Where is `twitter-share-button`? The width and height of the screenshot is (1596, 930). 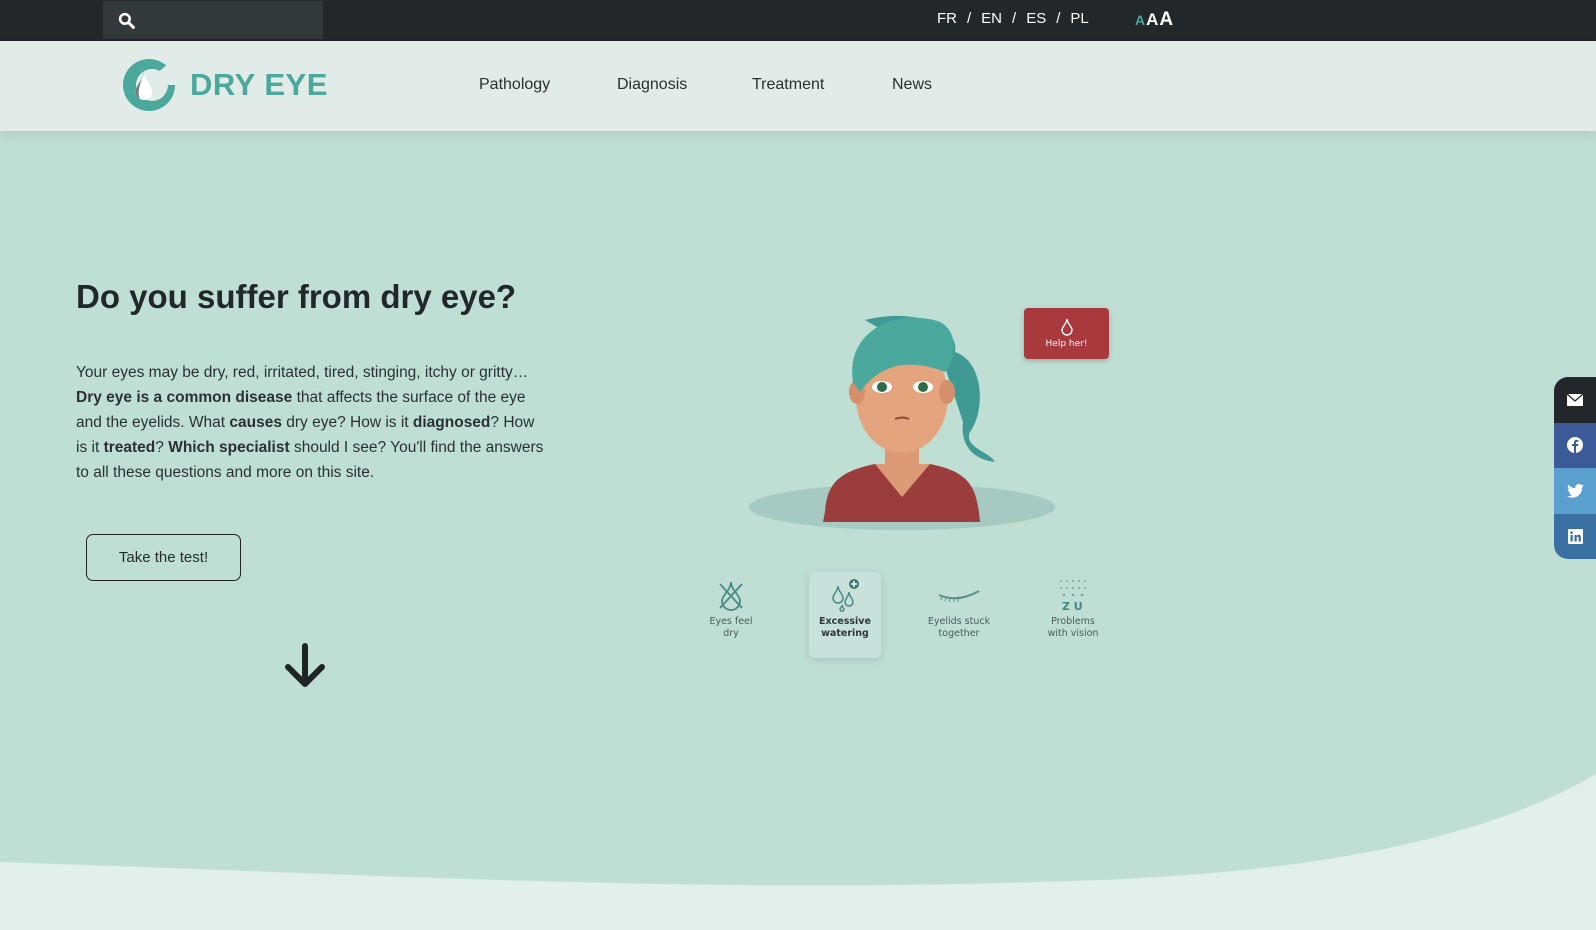
twitter-share-button is located at coordinates (1575, 491).